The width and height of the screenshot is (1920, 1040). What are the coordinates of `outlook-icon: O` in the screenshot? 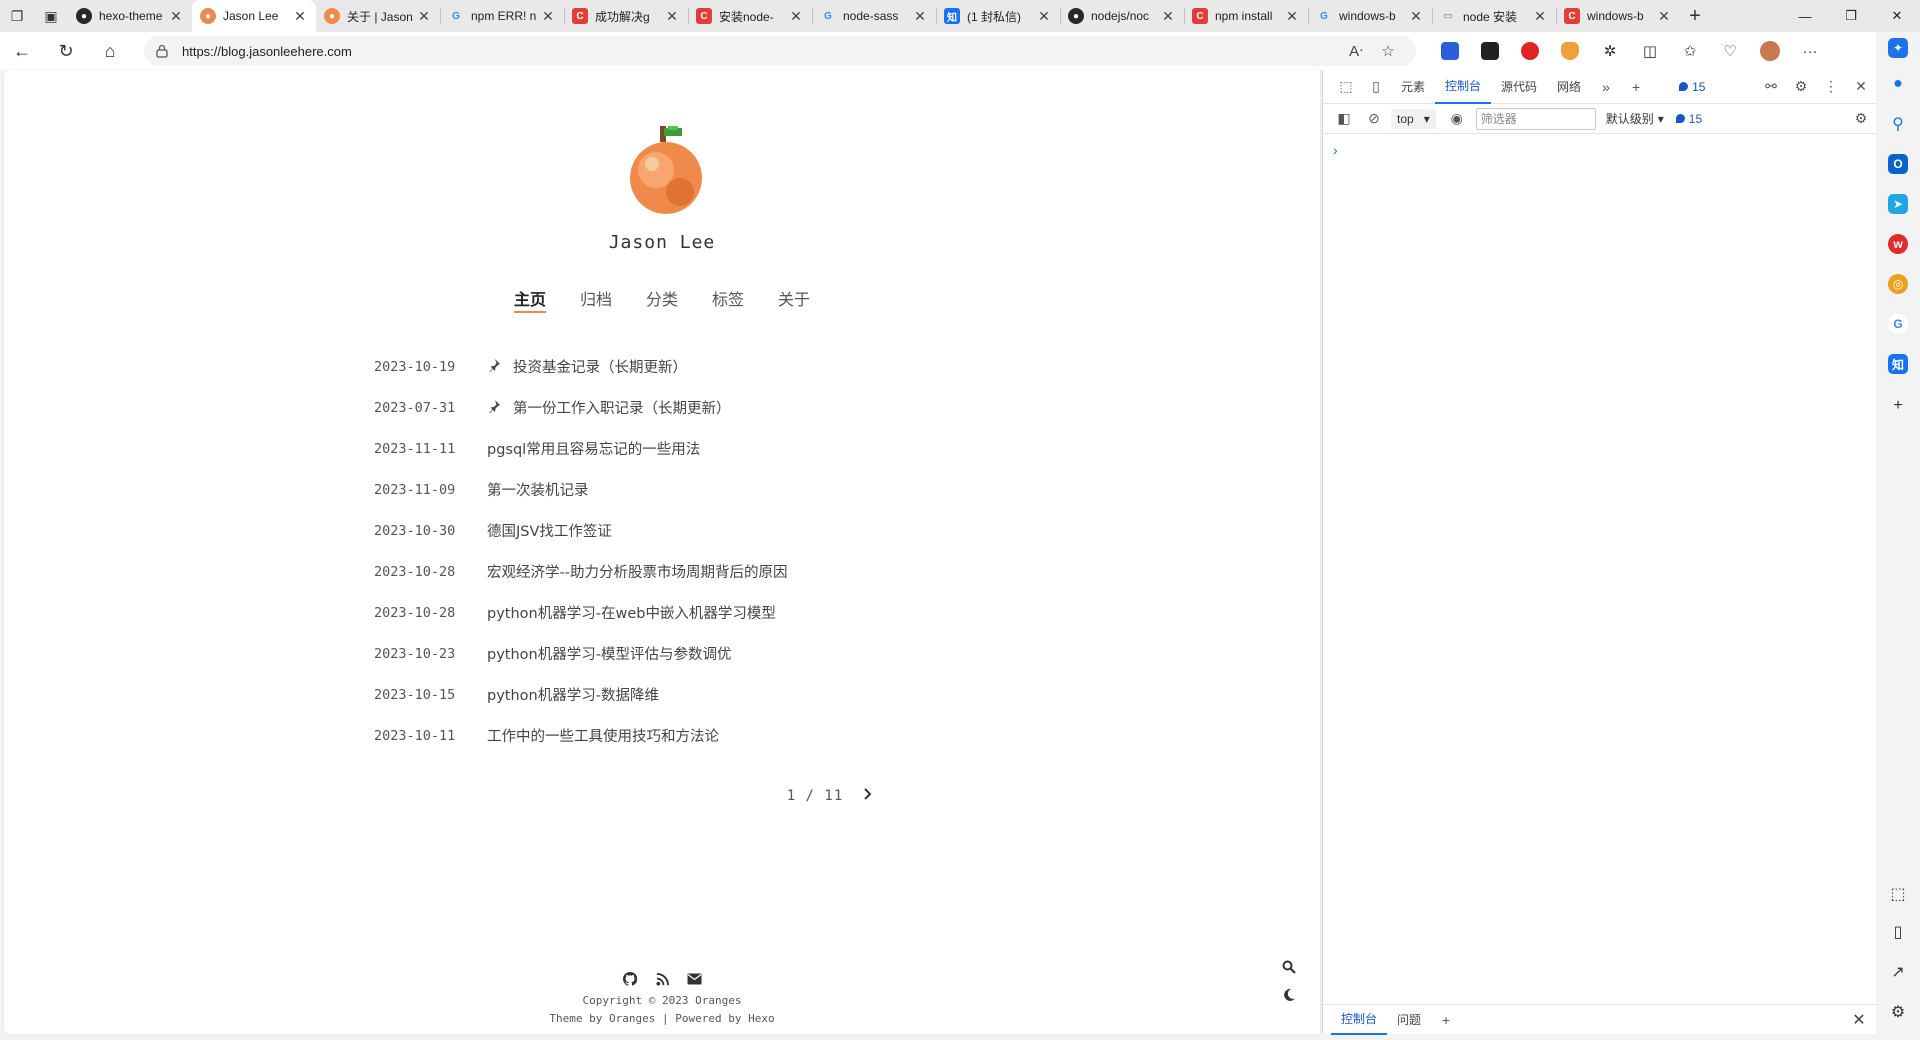 It's located at (1898, 164).